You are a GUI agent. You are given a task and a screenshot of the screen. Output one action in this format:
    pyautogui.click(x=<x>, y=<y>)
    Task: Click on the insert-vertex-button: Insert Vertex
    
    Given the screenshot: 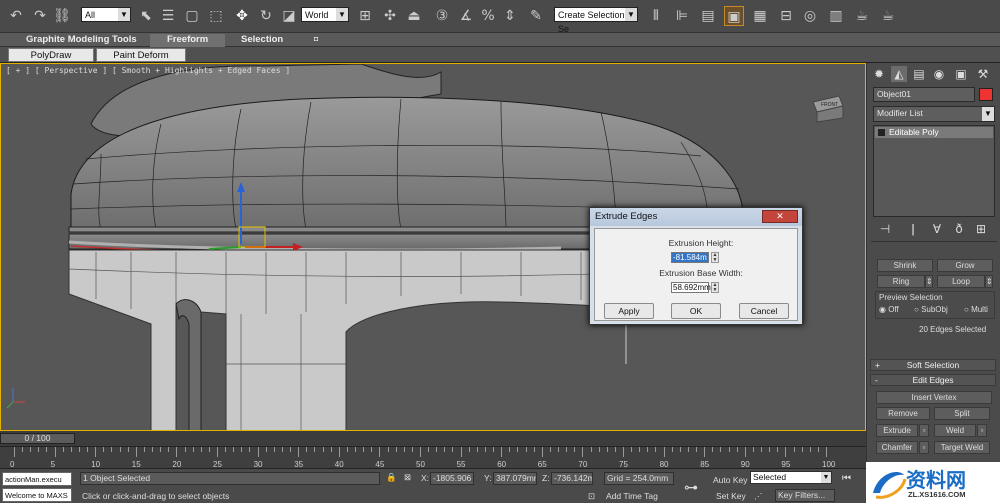 What is the action you would take?
    pyautogui.click(x=934, y=397)
    